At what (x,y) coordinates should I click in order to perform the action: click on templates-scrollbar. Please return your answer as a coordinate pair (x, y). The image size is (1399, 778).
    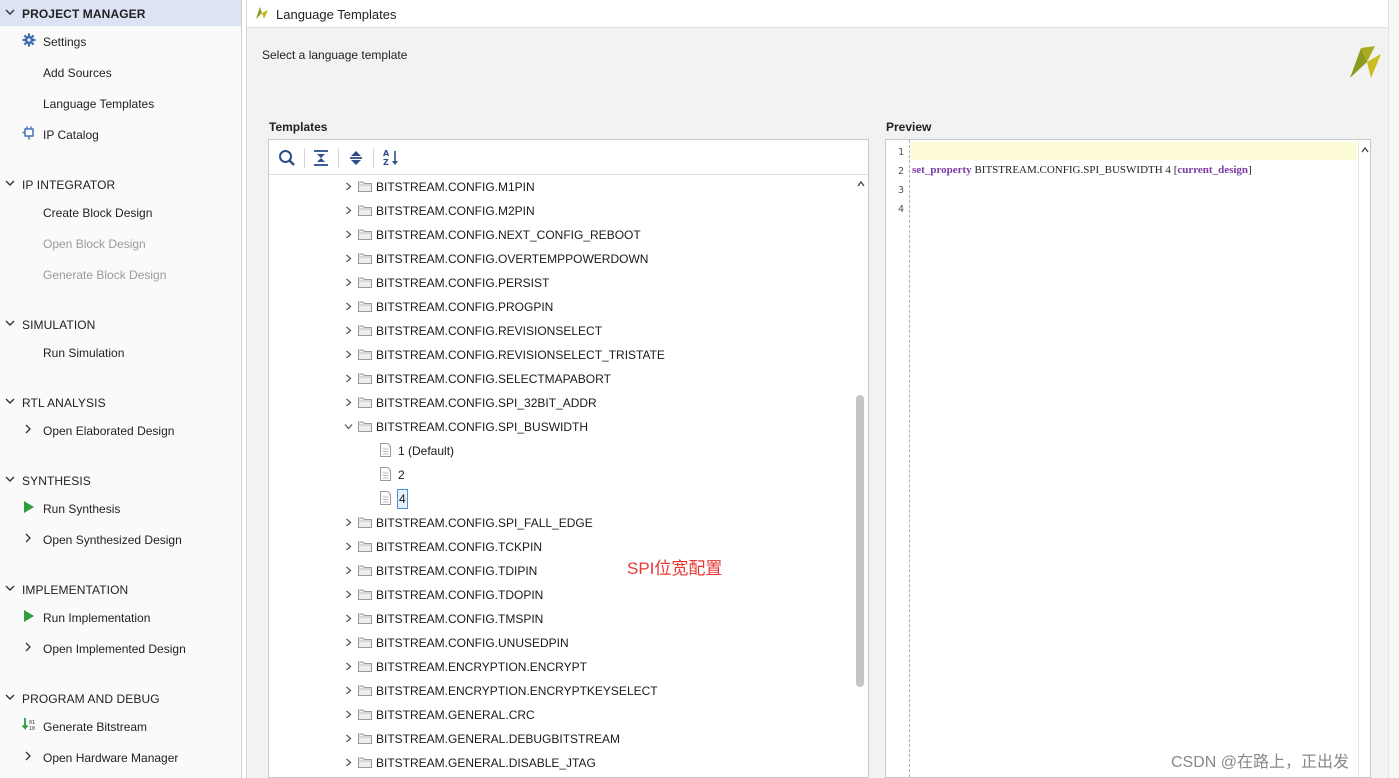
    Looking at the image, I should click on (861, 476).